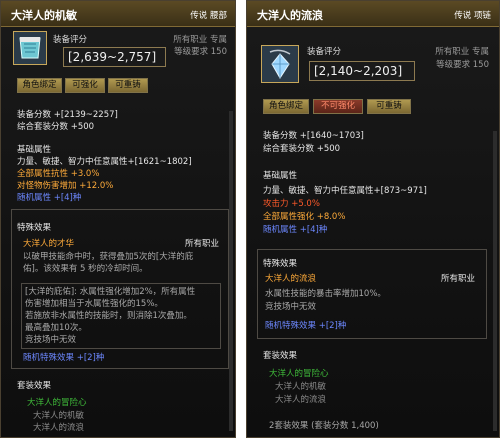 The width and height of the screenshot is (500, 438). What do you see at coordinates (373, 14) in the screenshot?
I see `tooltip-header: 大洋人的流浪 传说 项链` at bounding box center [373, 14].